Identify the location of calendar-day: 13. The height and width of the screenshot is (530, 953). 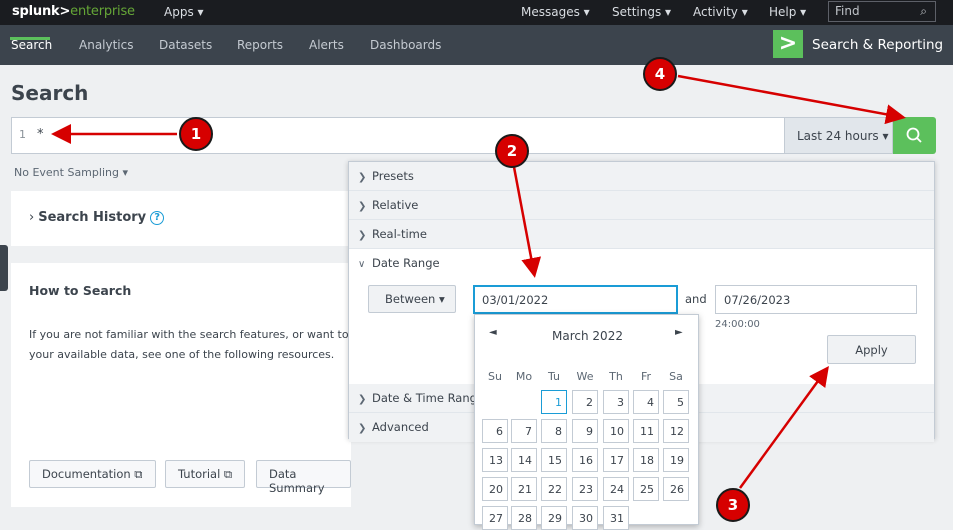
(495, 460).